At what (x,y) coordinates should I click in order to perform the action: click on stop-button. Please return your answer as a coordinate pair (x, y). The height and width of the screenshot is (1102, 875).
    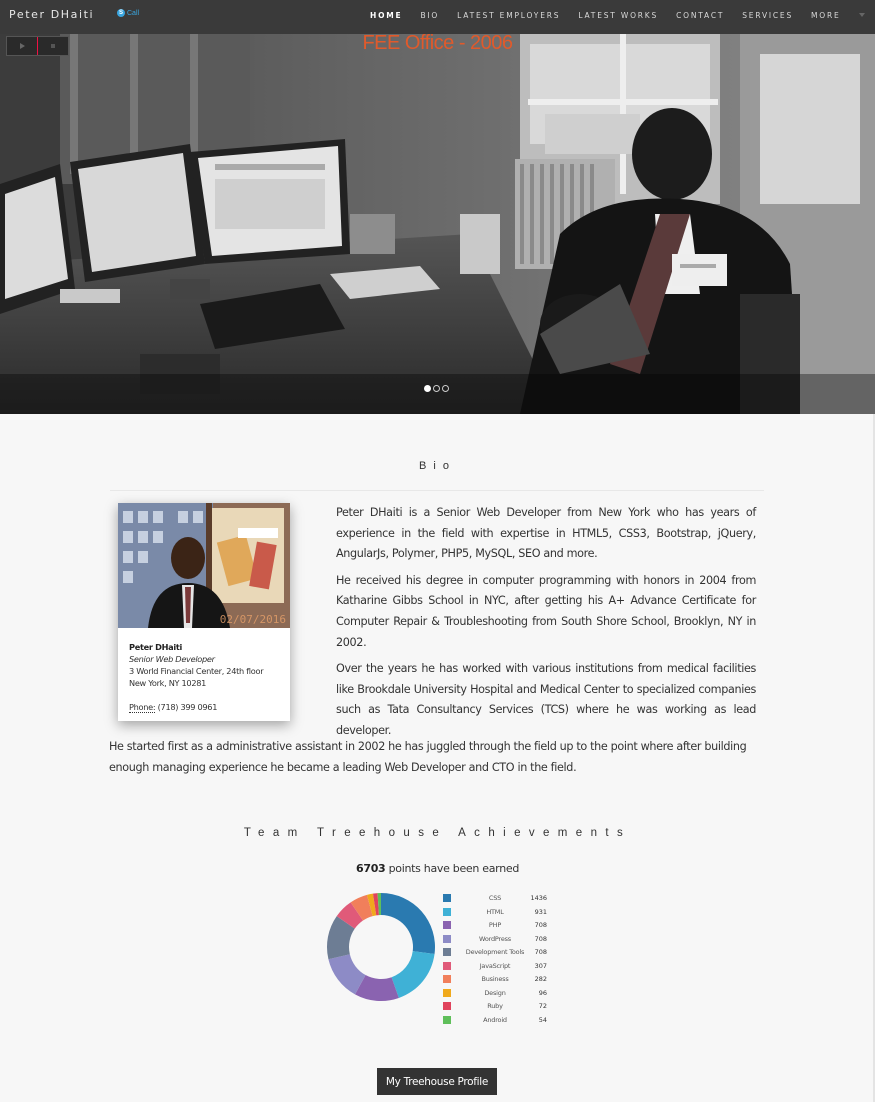
    Looking at the image, I should click on (53, 46).